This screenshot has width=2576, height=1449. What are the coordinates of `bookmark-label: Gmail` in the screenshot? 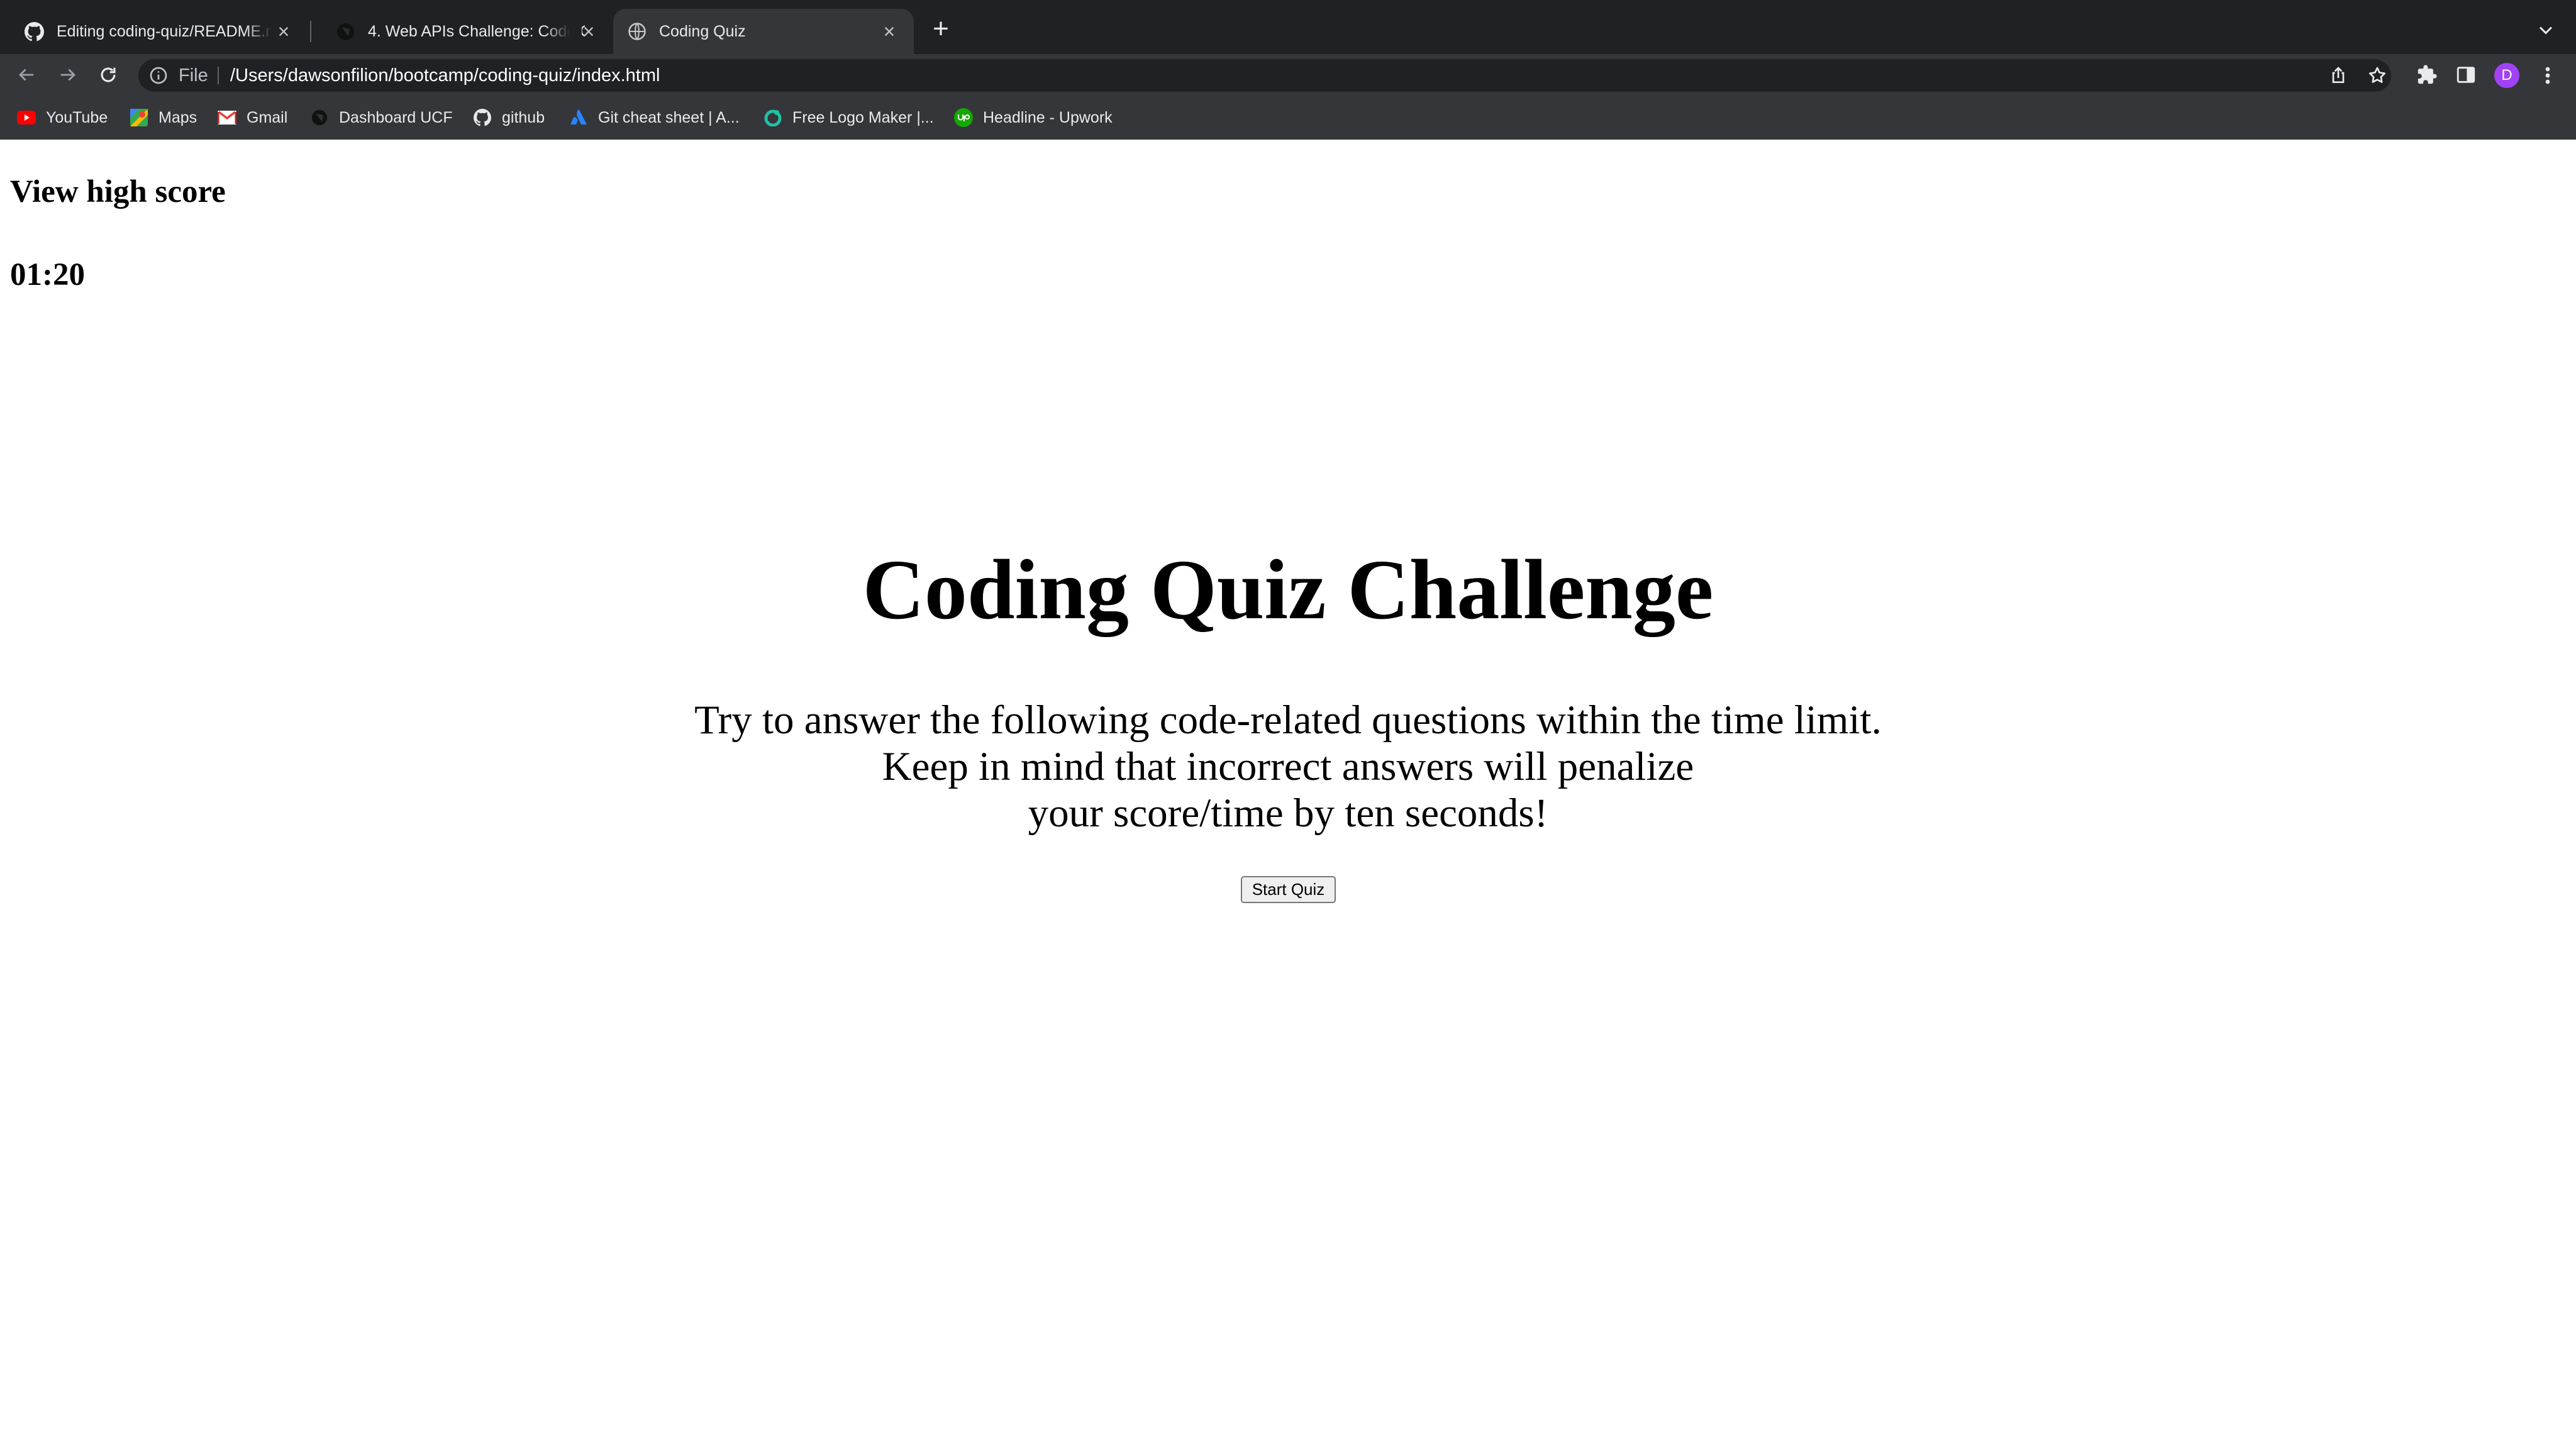 It's located at (267, 117).